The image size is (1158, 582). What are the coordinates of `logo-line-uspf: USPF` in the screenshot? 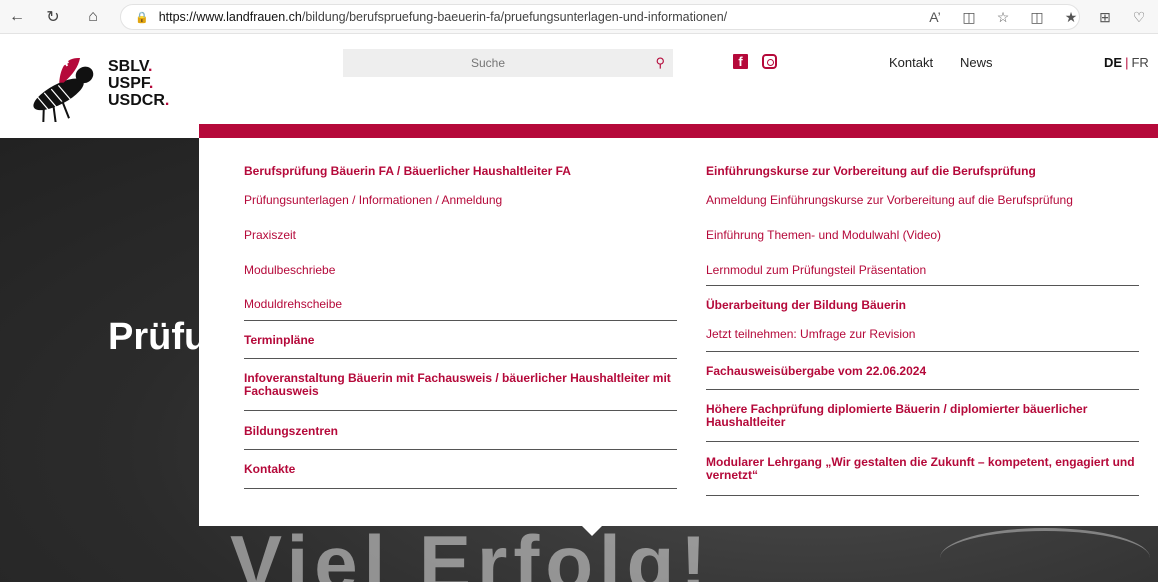 It's located at (128, 83).